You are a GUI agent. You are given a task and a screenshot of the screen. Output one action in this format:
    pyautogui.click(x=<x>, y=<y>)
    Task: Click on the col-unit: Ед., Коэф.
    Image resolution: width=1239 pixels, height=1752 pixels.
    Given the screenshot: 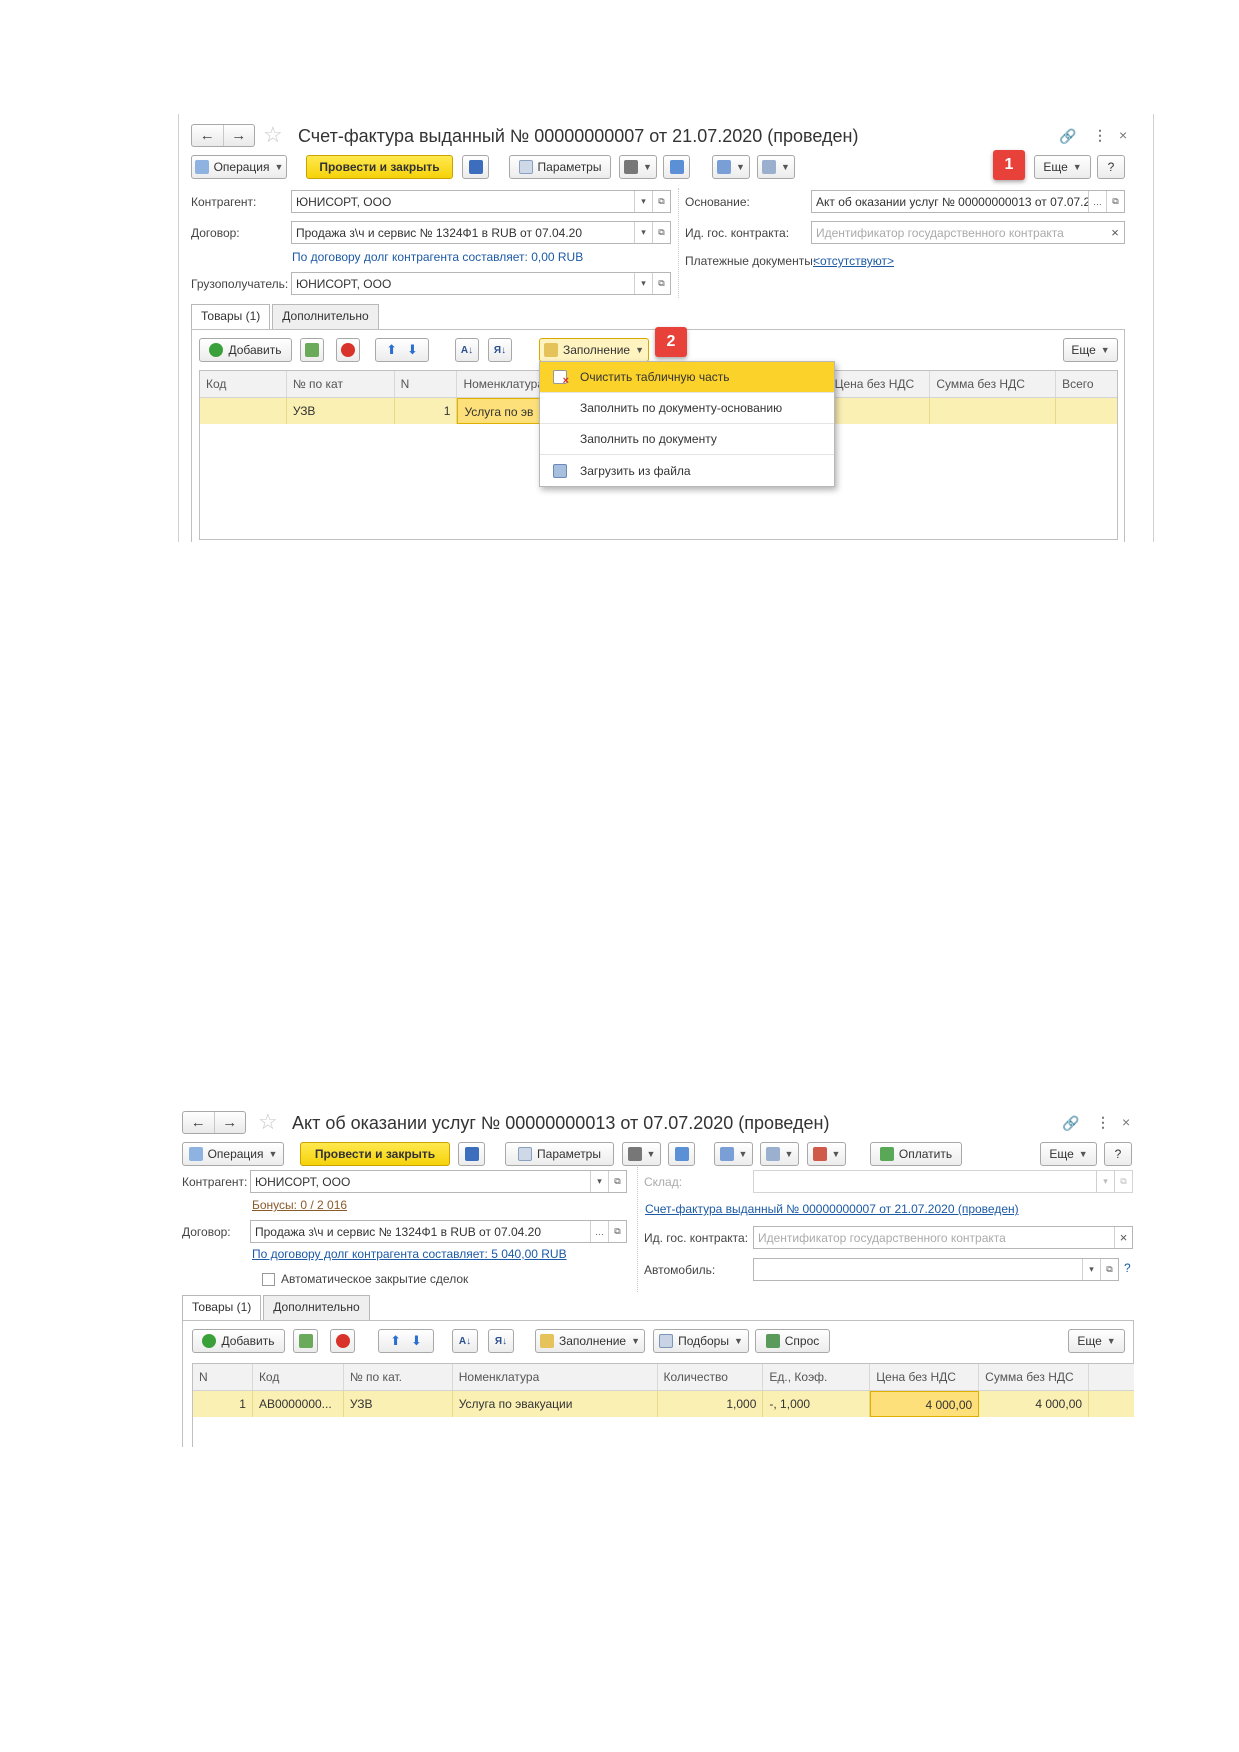 What is the action you would take?
    pyautogui.click(x=817, y=1377)
    